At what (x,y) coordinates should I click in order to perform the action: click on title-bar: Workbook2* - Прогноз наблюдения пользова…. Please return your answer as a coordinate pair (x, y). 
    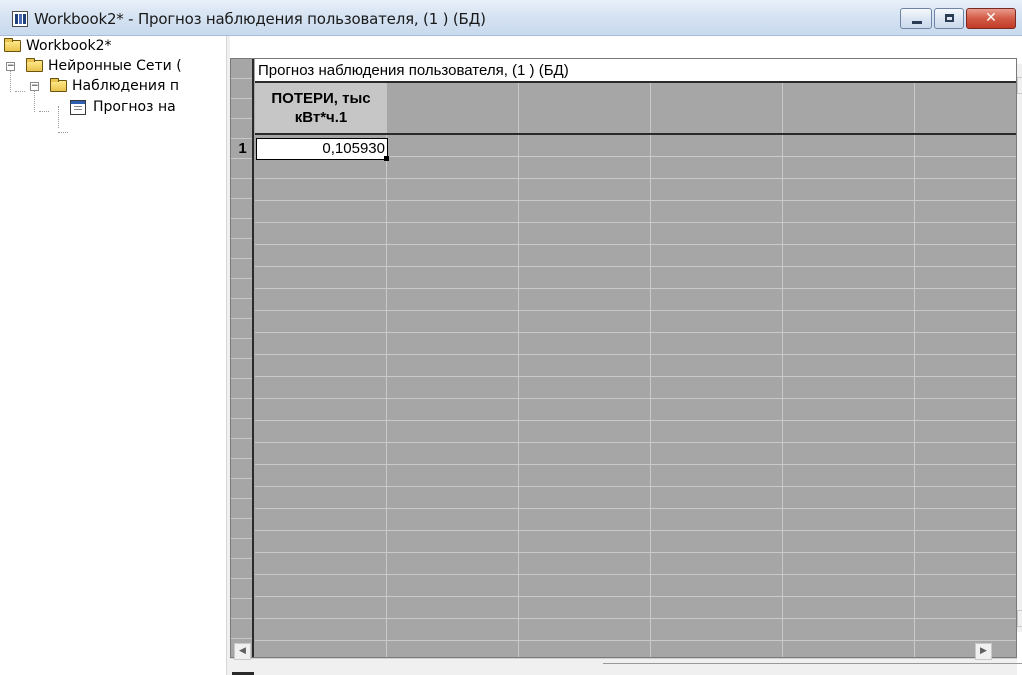
    Looking at the image, I should click on (511, 18).